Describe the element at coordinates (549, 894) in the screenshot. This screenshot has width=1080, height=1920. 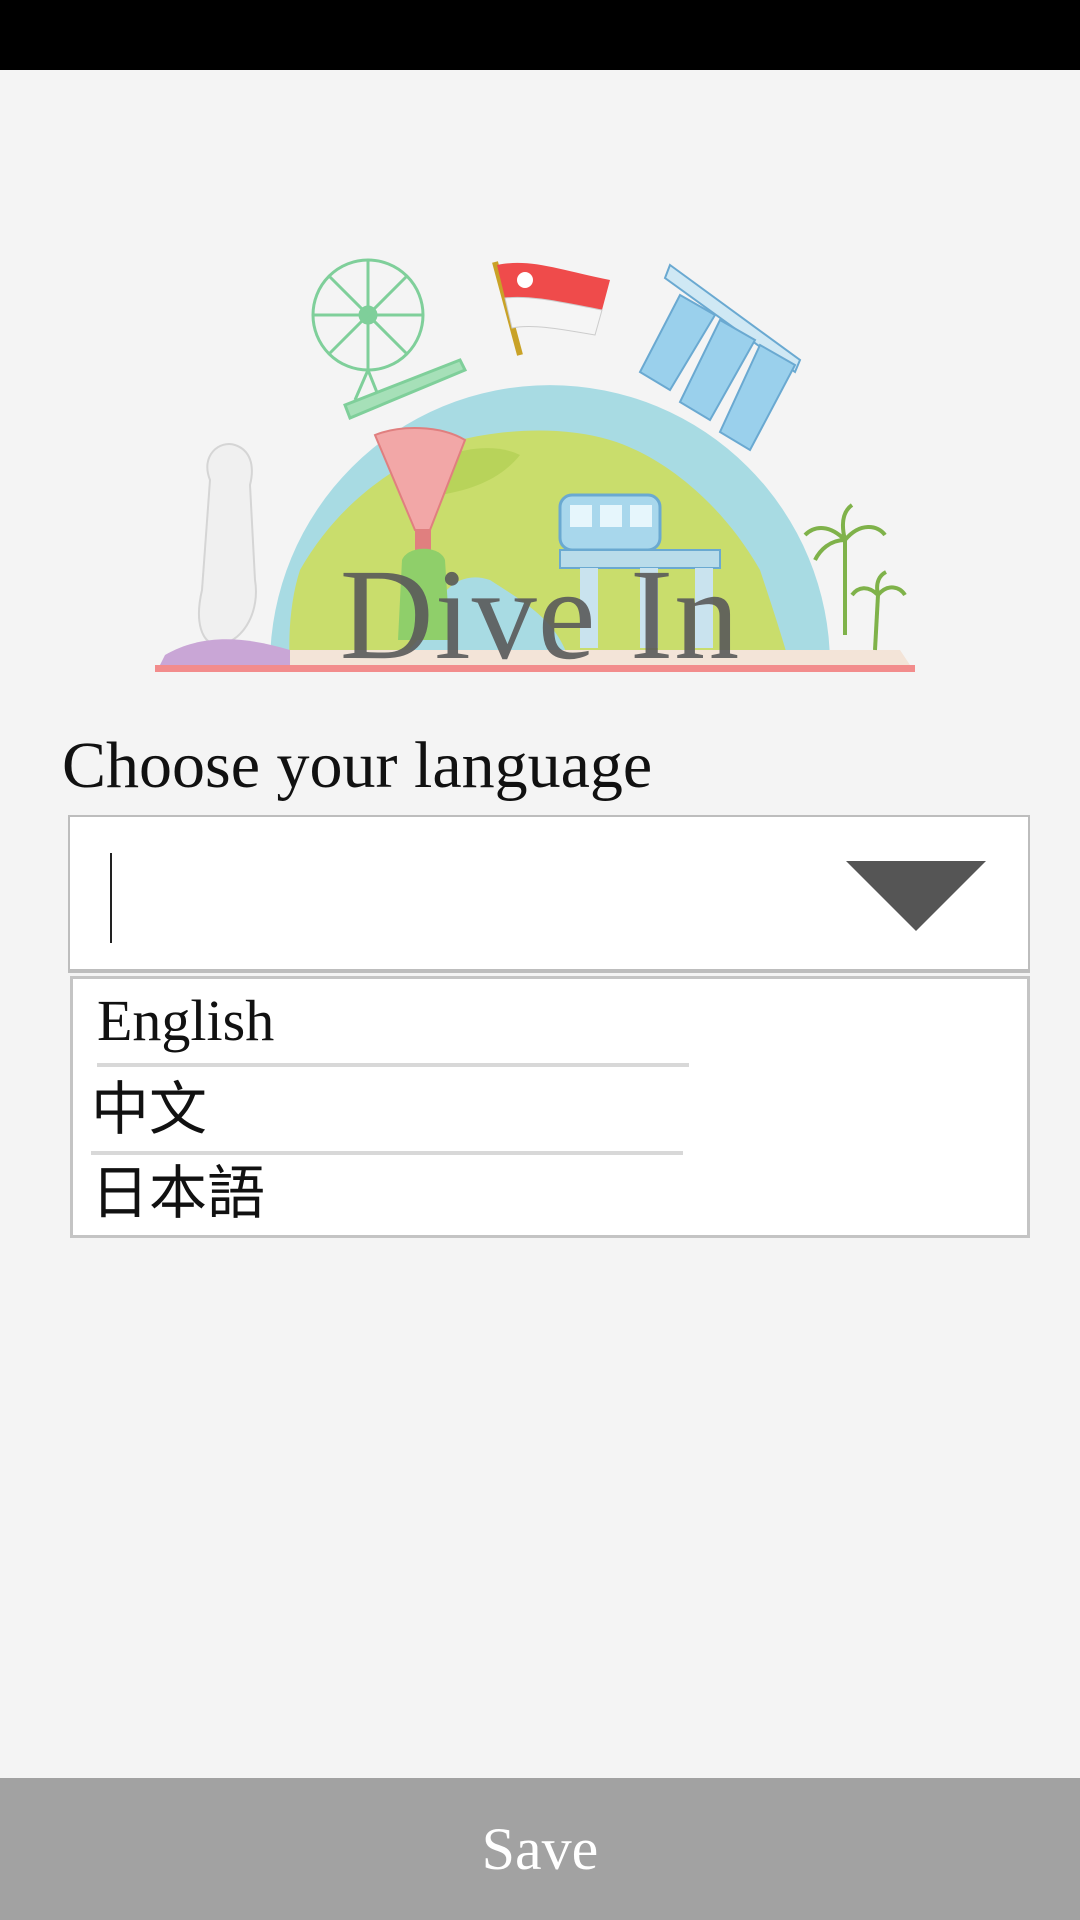
I see `language-input` at that location.